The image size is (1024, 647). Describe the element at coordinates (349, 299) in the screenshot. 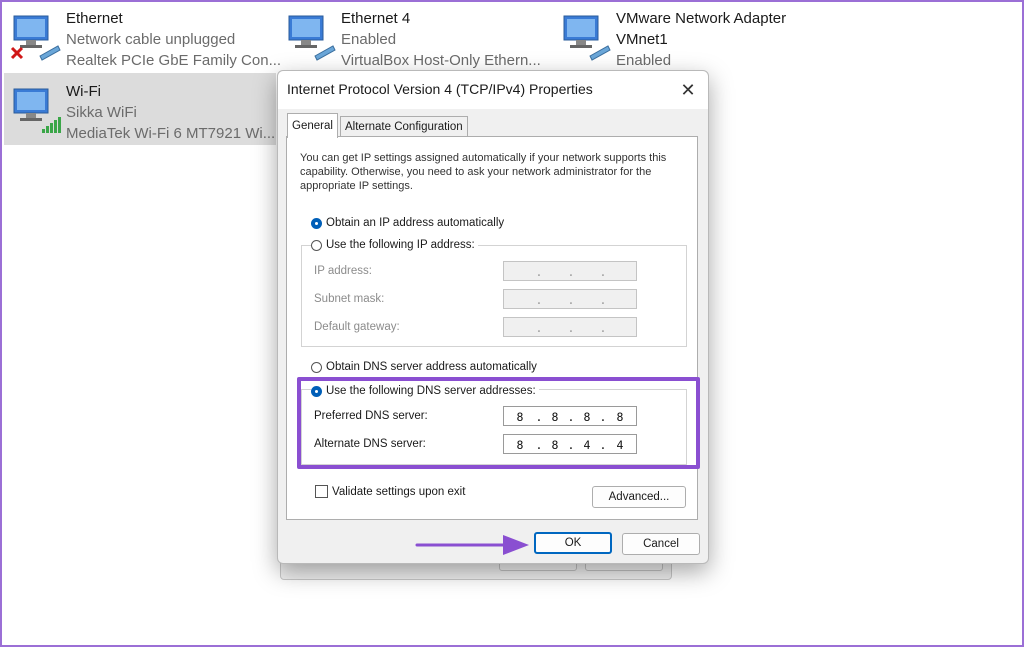

I see `subnet-mask-label: Subnet mask:` at that location.